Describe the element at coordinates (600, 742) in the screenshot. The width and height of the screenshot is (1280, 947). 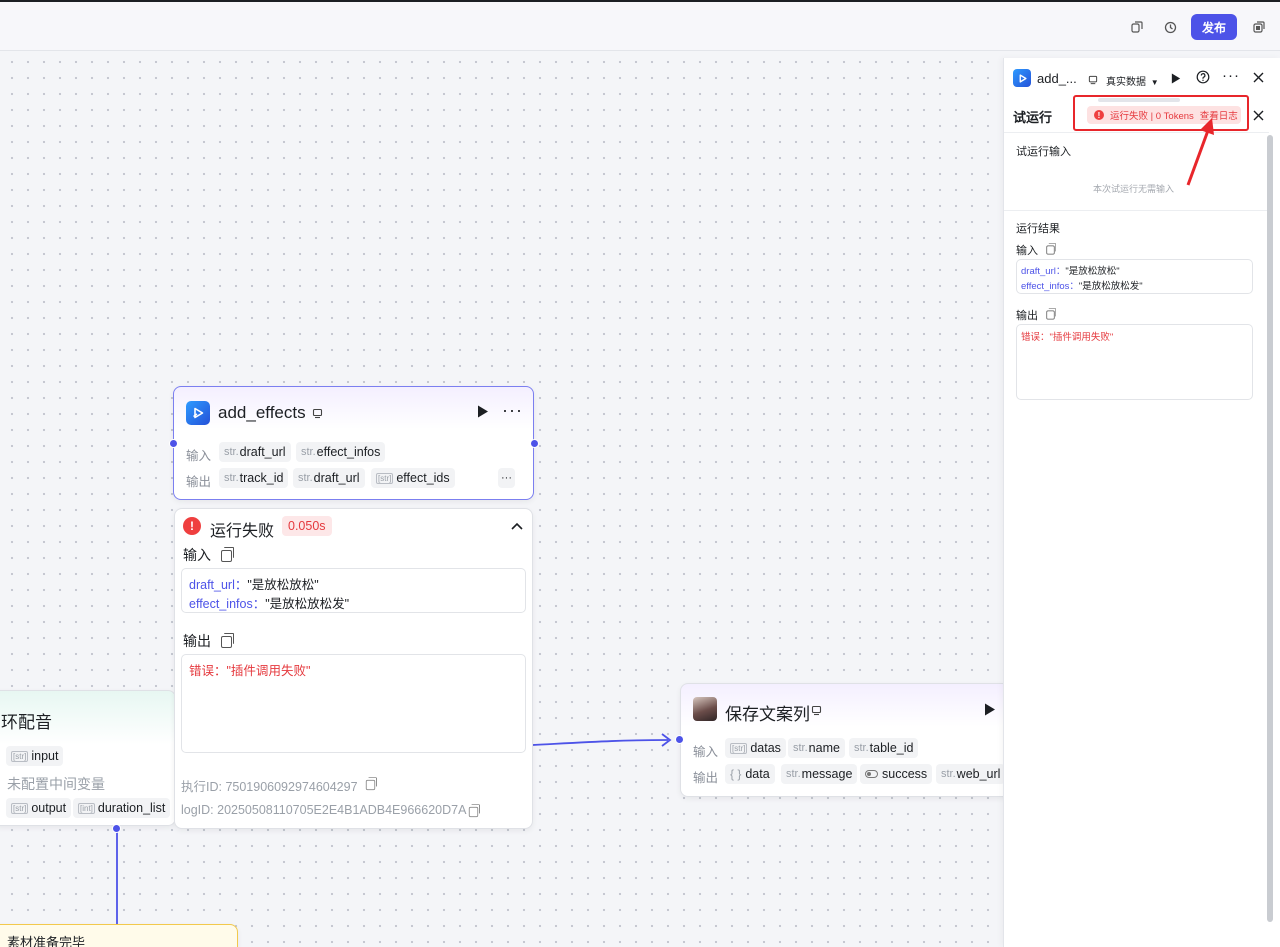
I see `edge-result-to-save` at that location.